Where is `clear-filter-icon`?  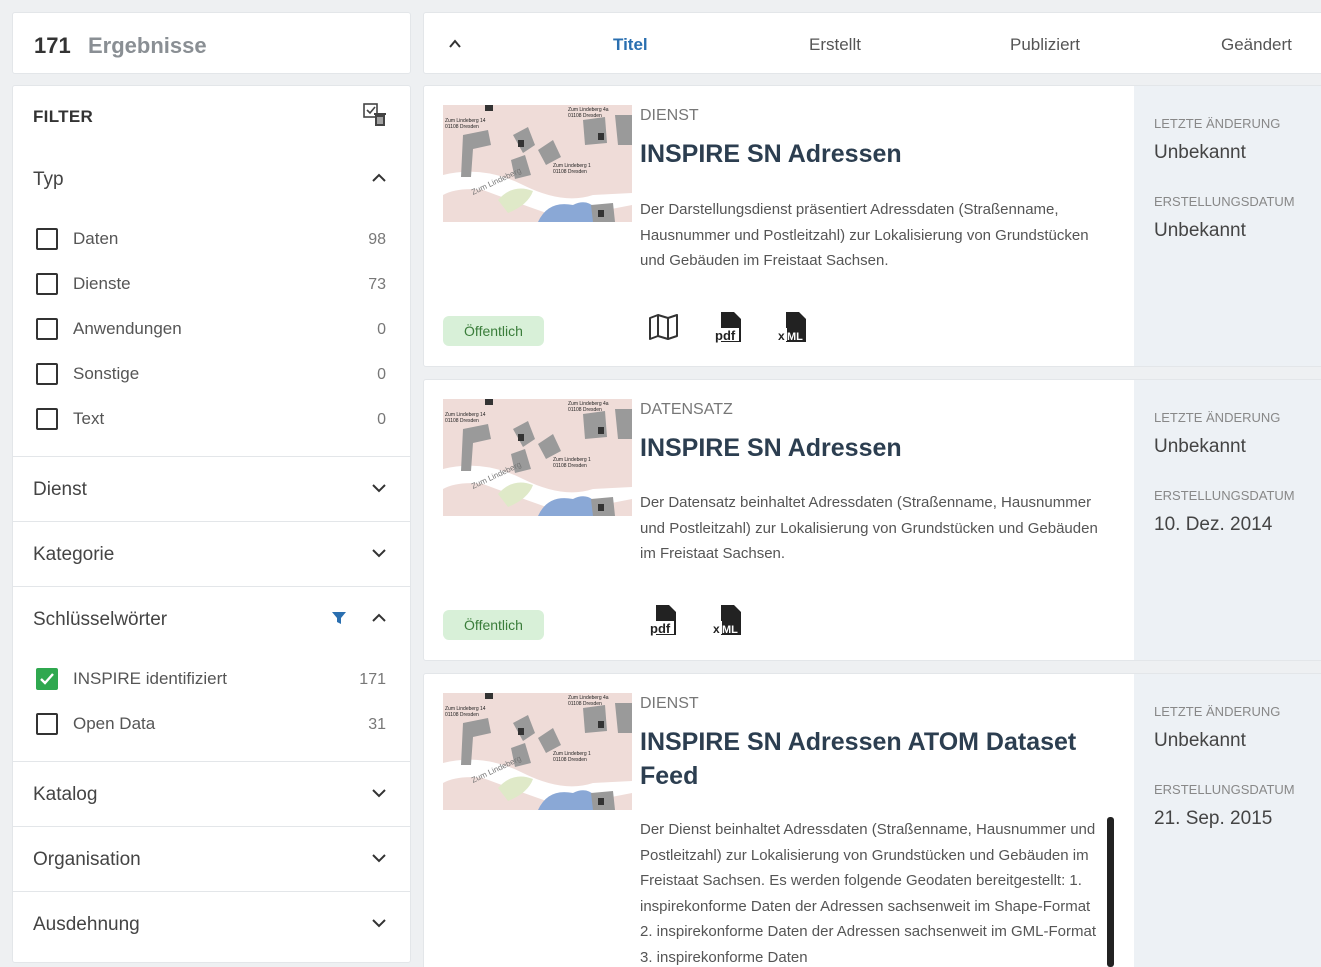 clear-filter-icon is located at coordinates (375, 115).